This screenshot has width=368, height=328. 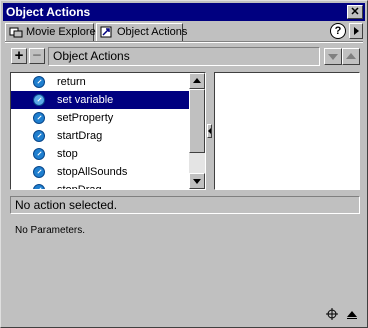 I want to click on collapse-panel-icon, so click(x=352, y=315).